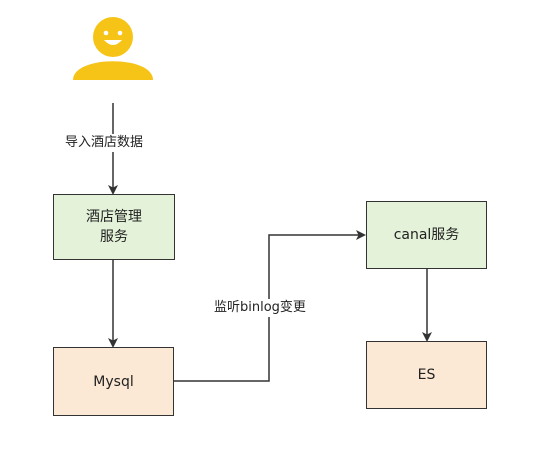 This screenshot has height=461, width=559. I want to click on canal-service-node: canal服务, so click(426, 235).